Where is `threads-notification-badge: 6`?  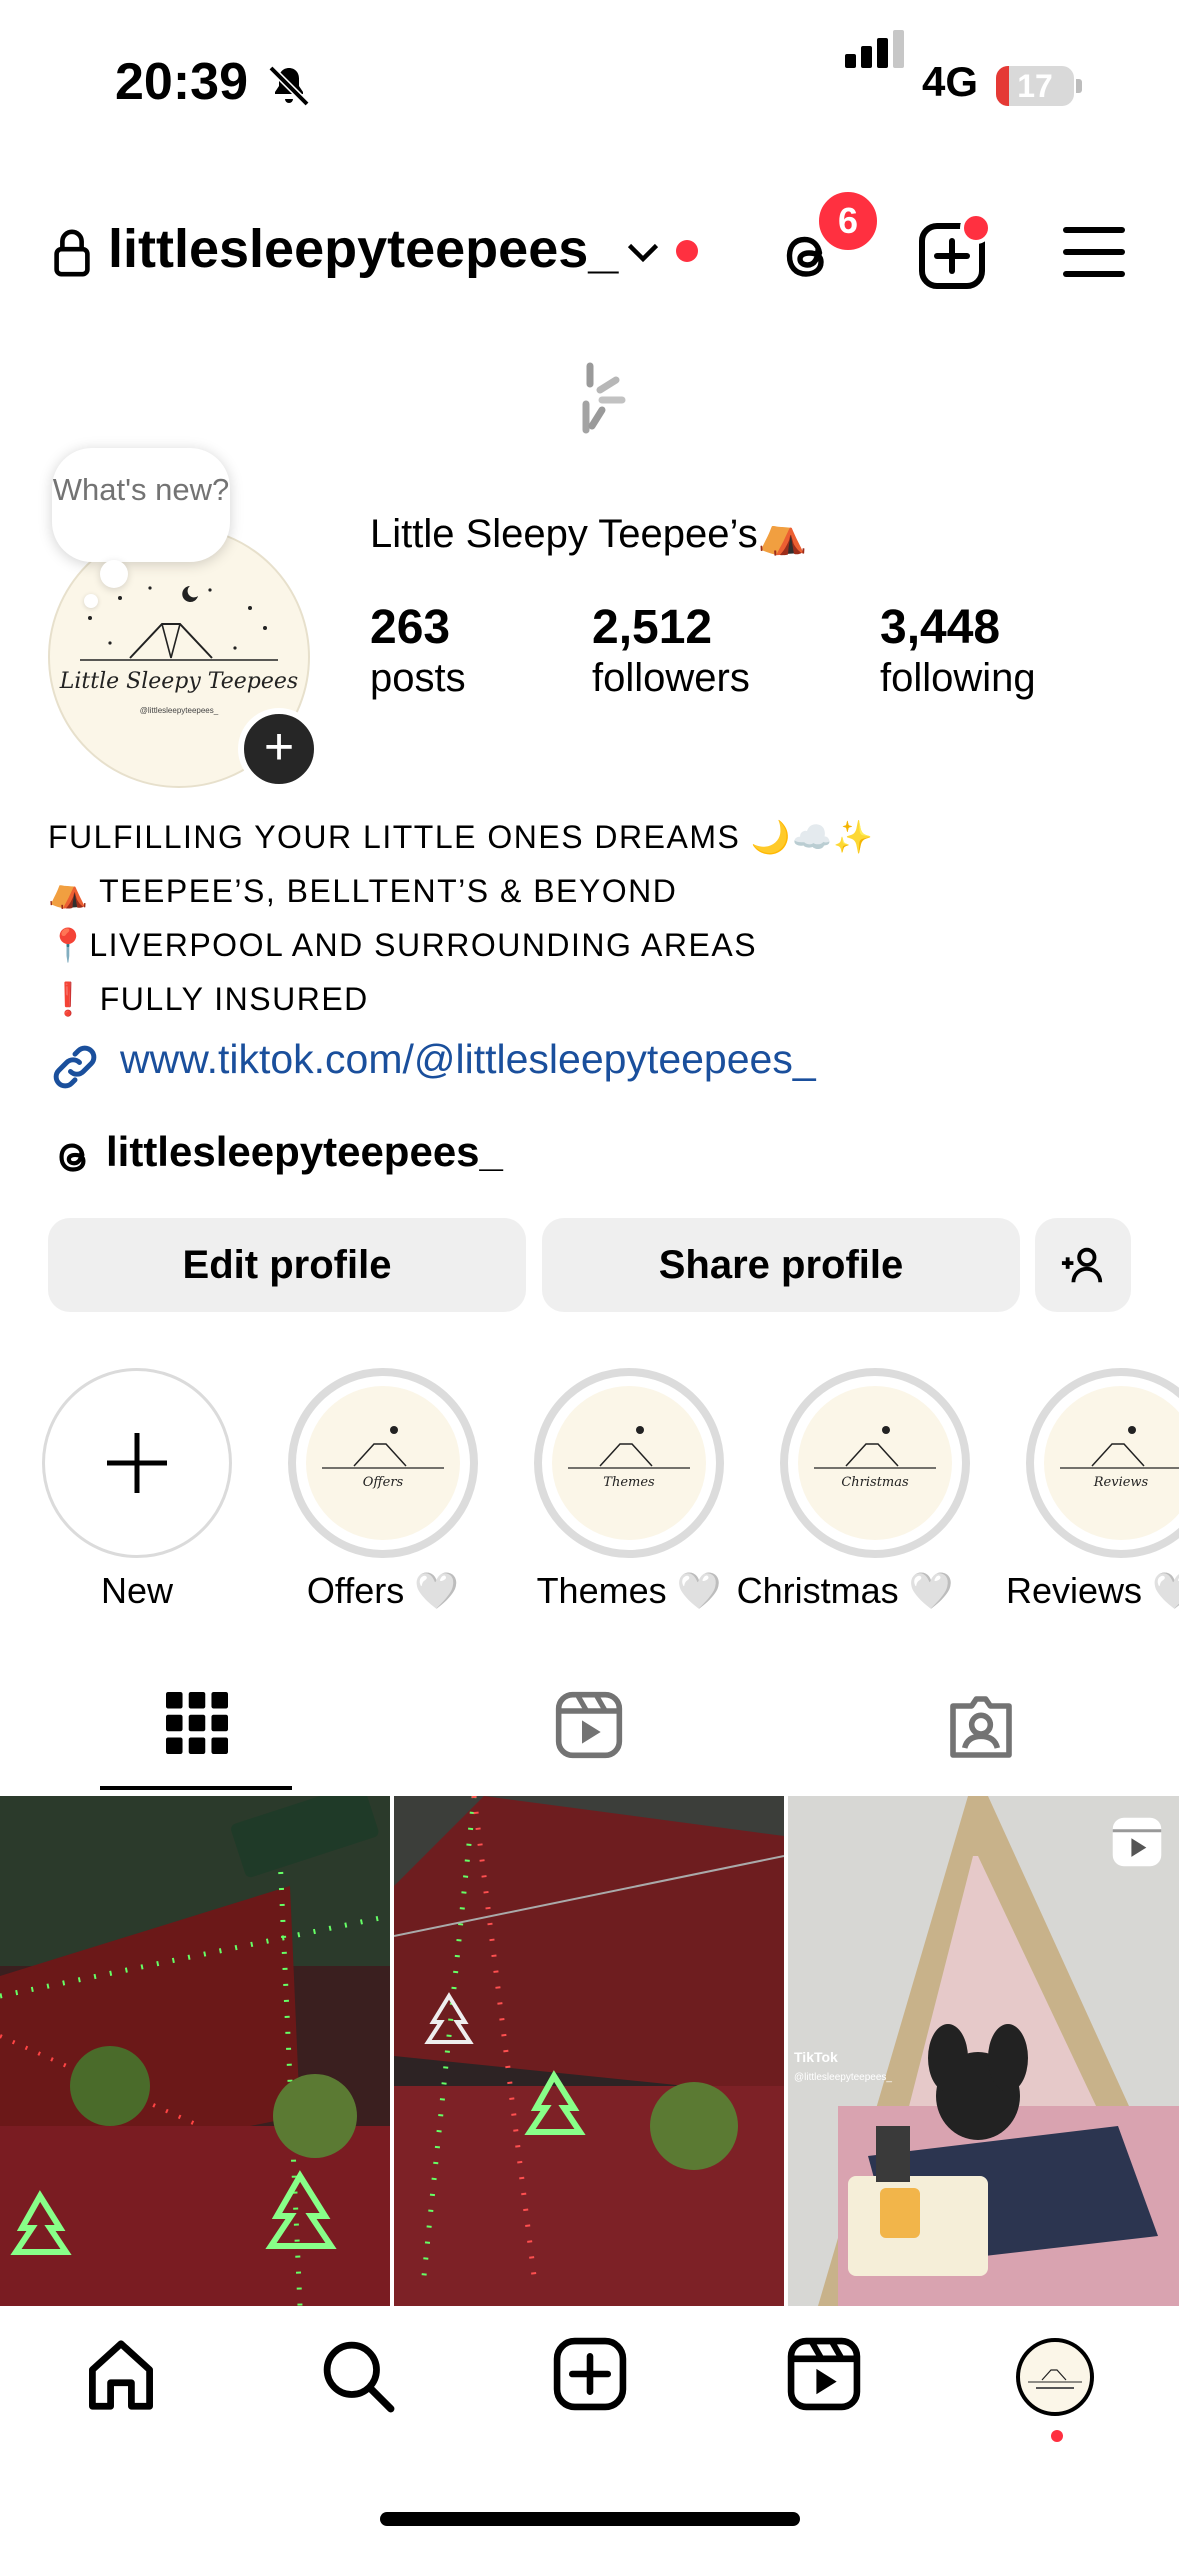
threads-notification-badge: 6 is located at coordinates (848, 221).